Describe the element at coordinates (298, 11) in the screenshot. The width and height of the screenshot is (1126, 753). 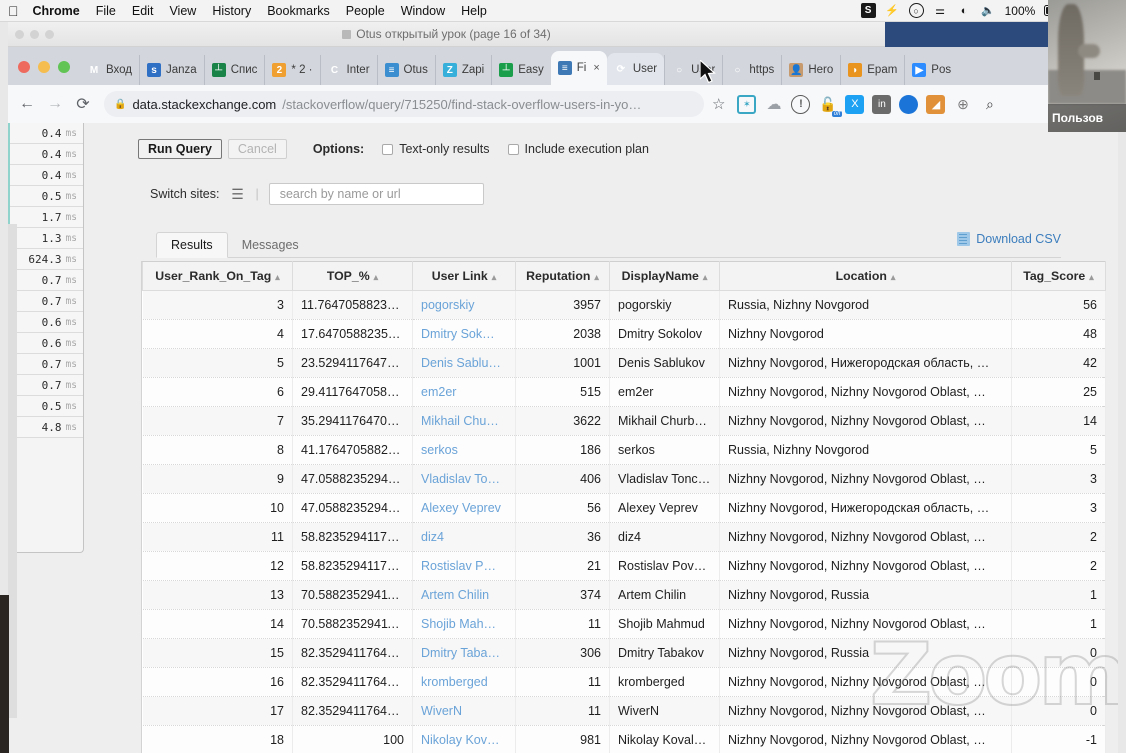
I see `menu-bookmarks: Bookmarks` at that location.